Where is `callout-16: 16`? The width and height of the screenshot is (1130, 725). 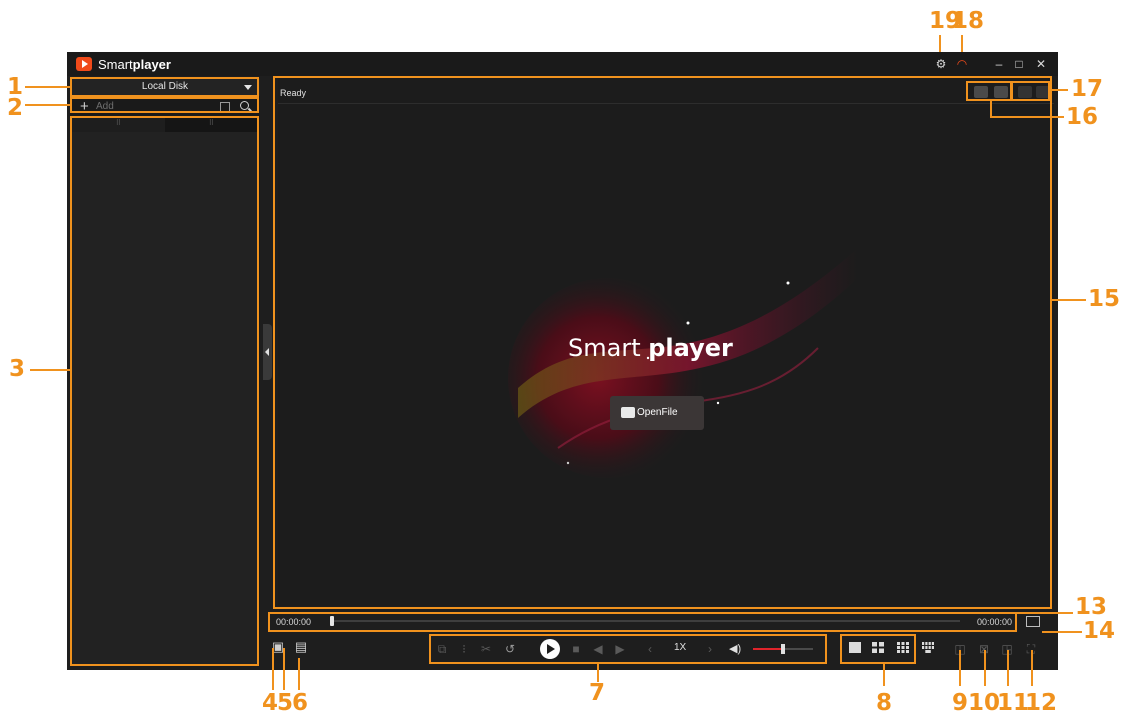 callout-16: 16 is located at coordinates (1082, 117).